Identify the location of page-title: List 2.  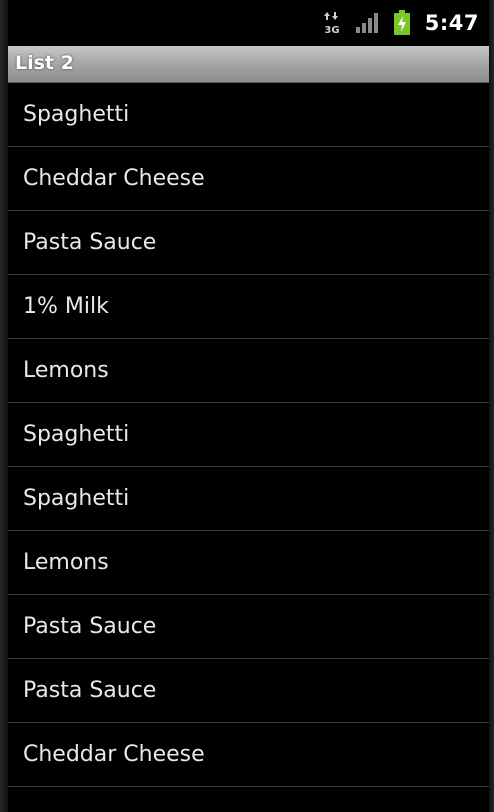
(44, 63).